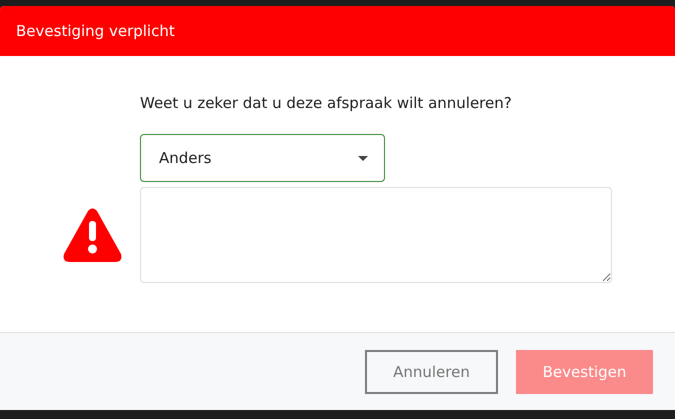  What do you see at coordinates (92, 235) in the screenshot?
I see `warning-icon` at bounding box center [92, 235].